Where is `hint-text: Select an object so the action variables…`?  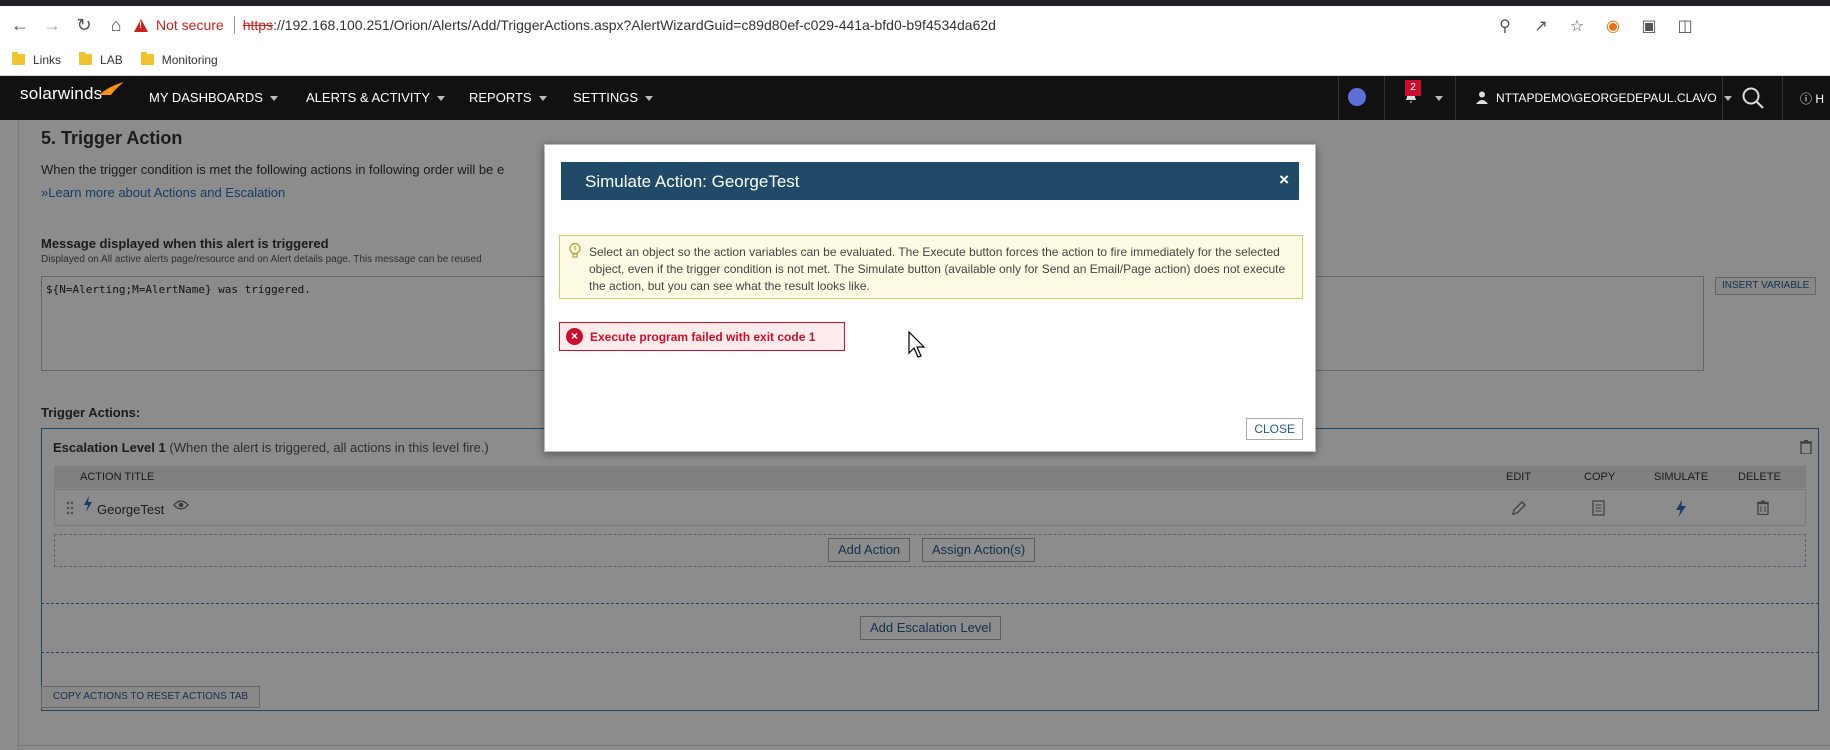 hint-text: Select an object so the action variables… is located at coordinates (937, 269).